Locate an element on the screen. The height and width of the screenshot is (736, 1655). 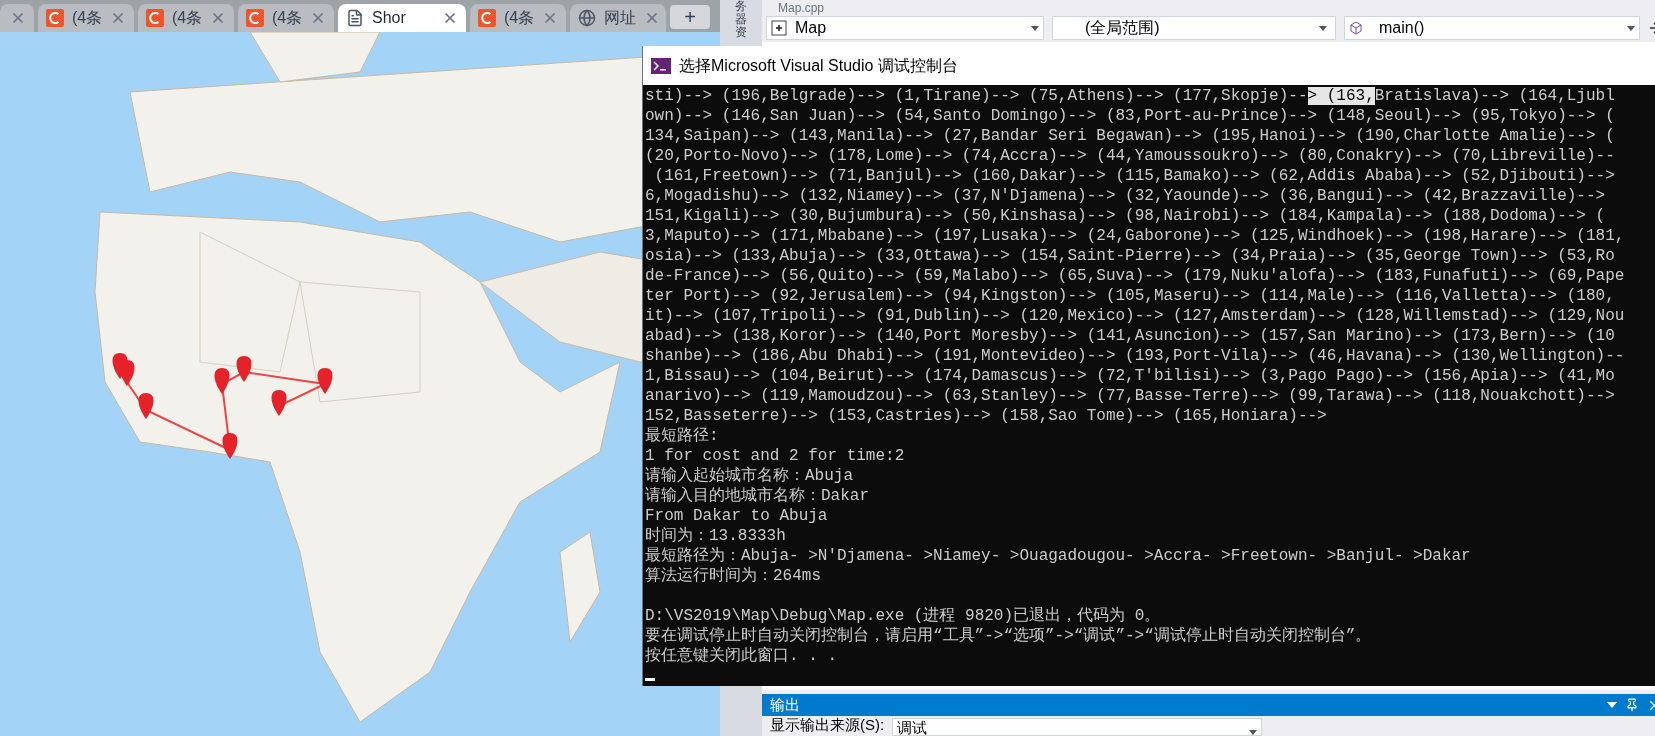
console-line: 时间为：13.8333h is located at coordinates (716, 536).